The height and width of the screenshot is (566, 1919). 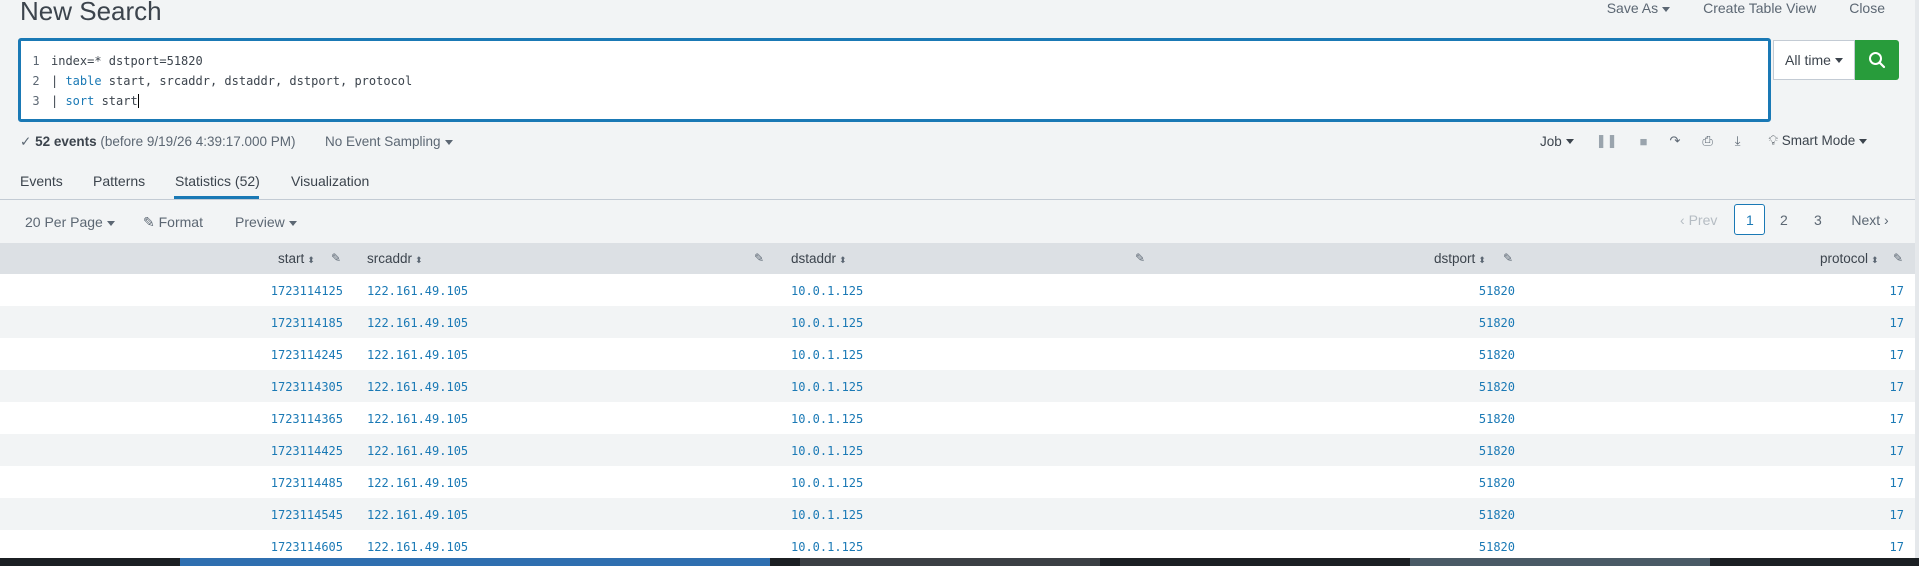 What do you see at coordinates (819, 258) in the screenshot?
I see `column-header-dstaddr: dstaddr ⬍` at bounding box center [819, 258].